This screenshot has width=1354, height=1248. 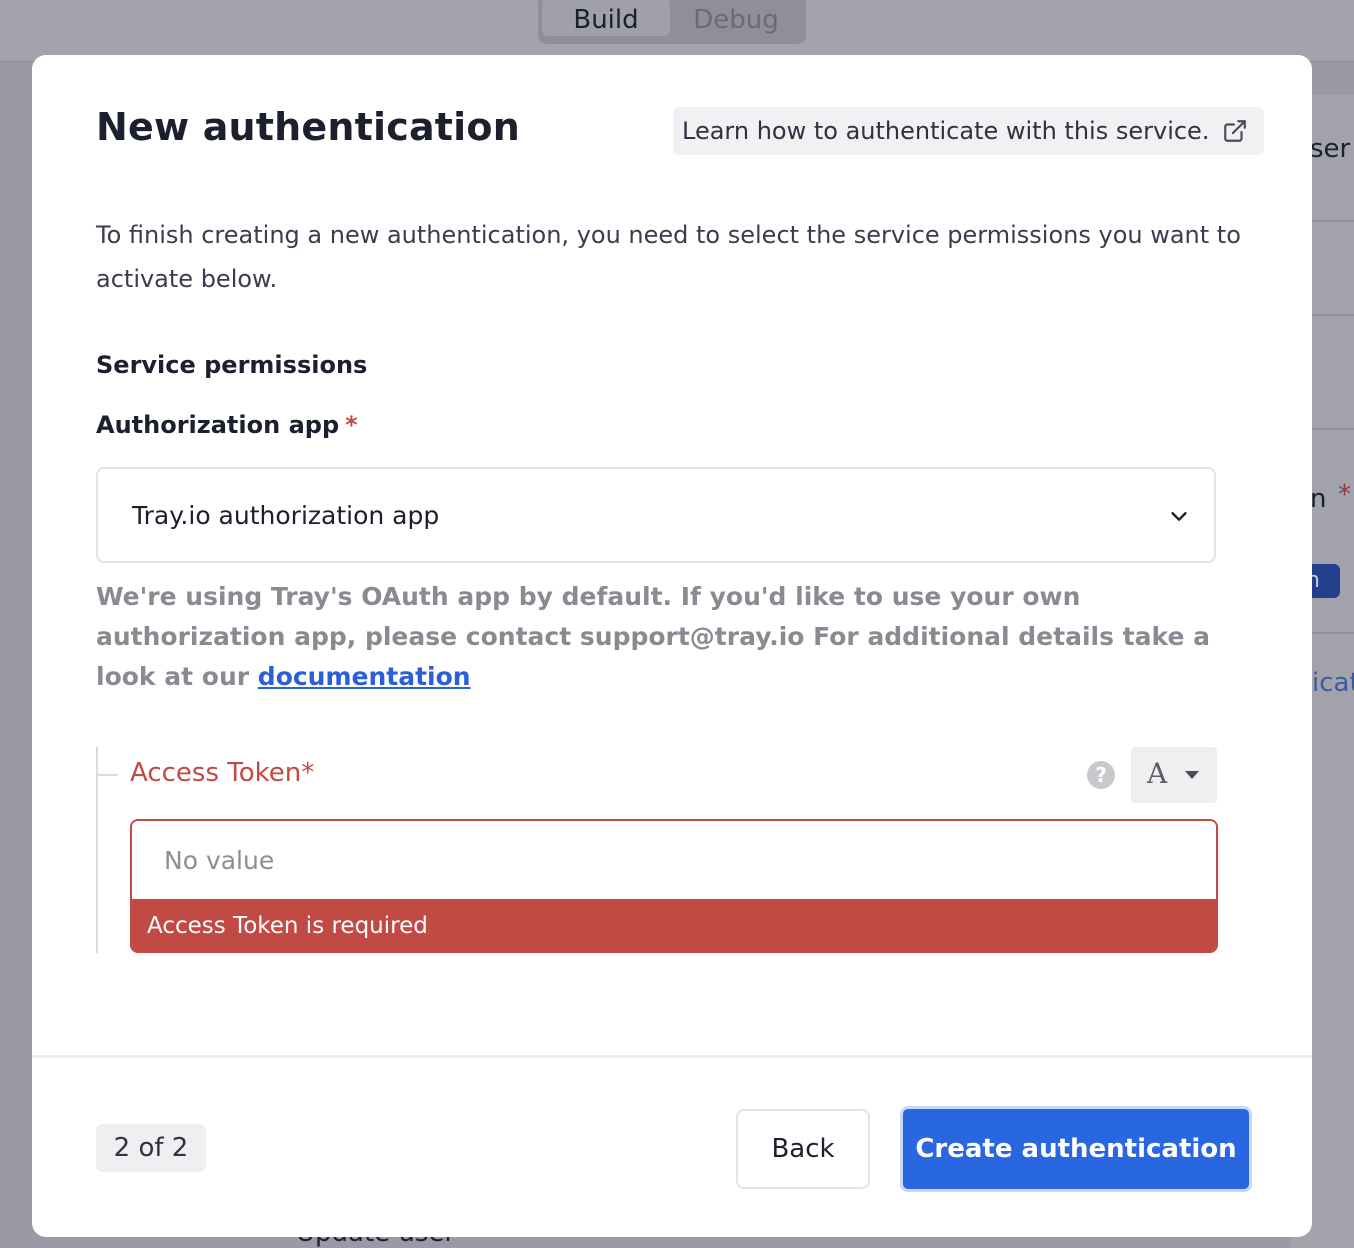 I want to click on background-link: icat, so click(x=1333, y=683).